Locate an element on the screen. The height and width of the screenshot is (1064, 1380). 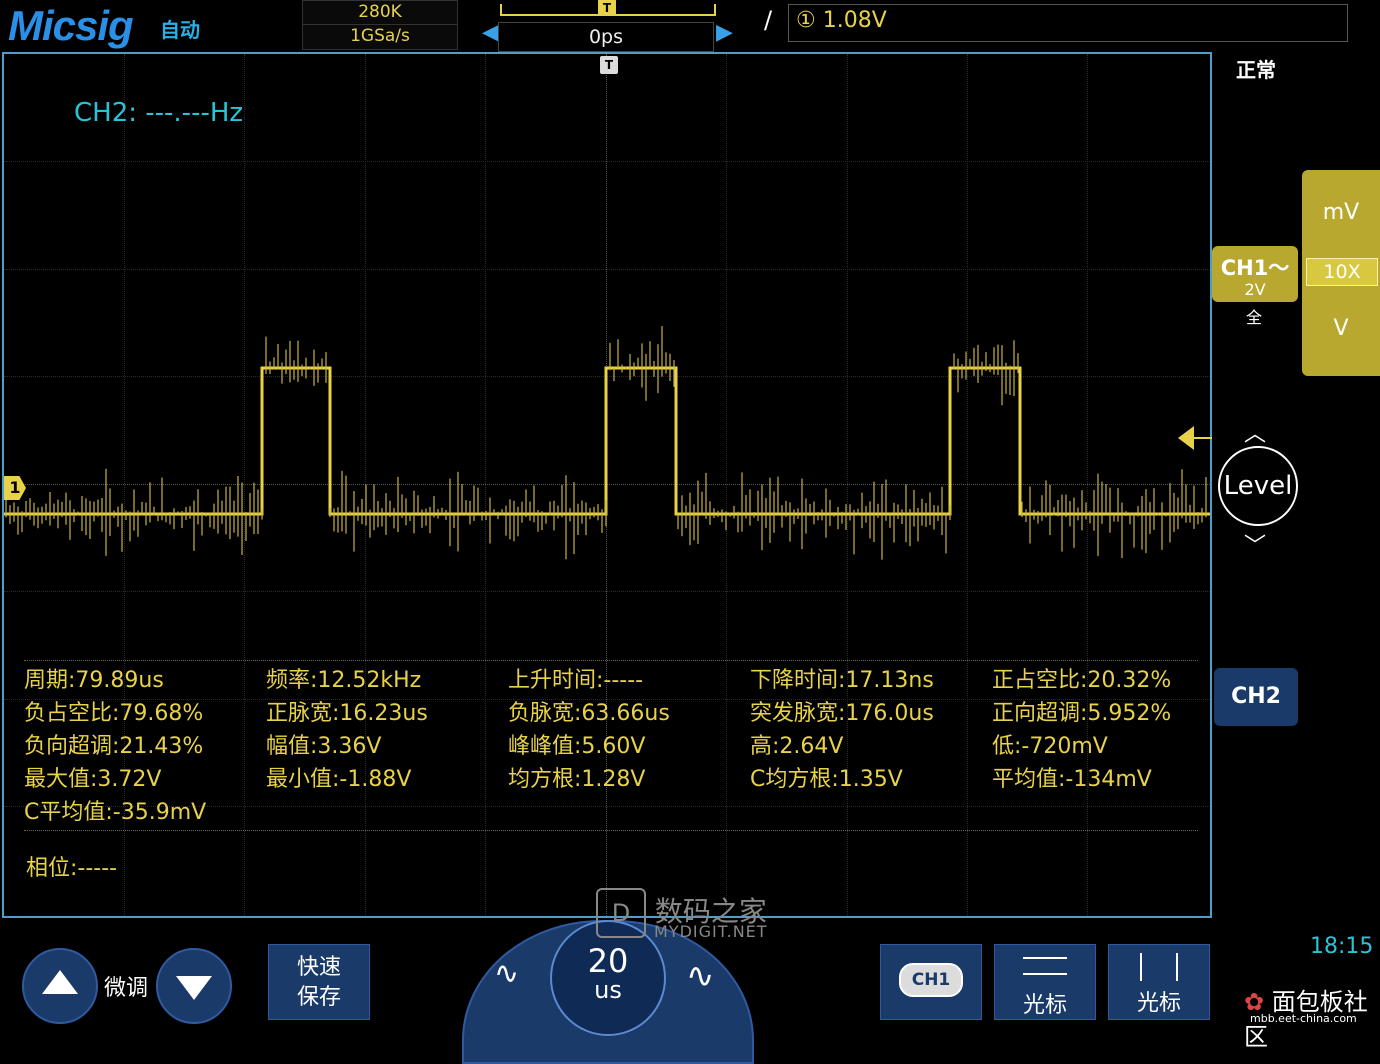
chevron-up-icon: ︿ is located at coordinates (1255, 432).